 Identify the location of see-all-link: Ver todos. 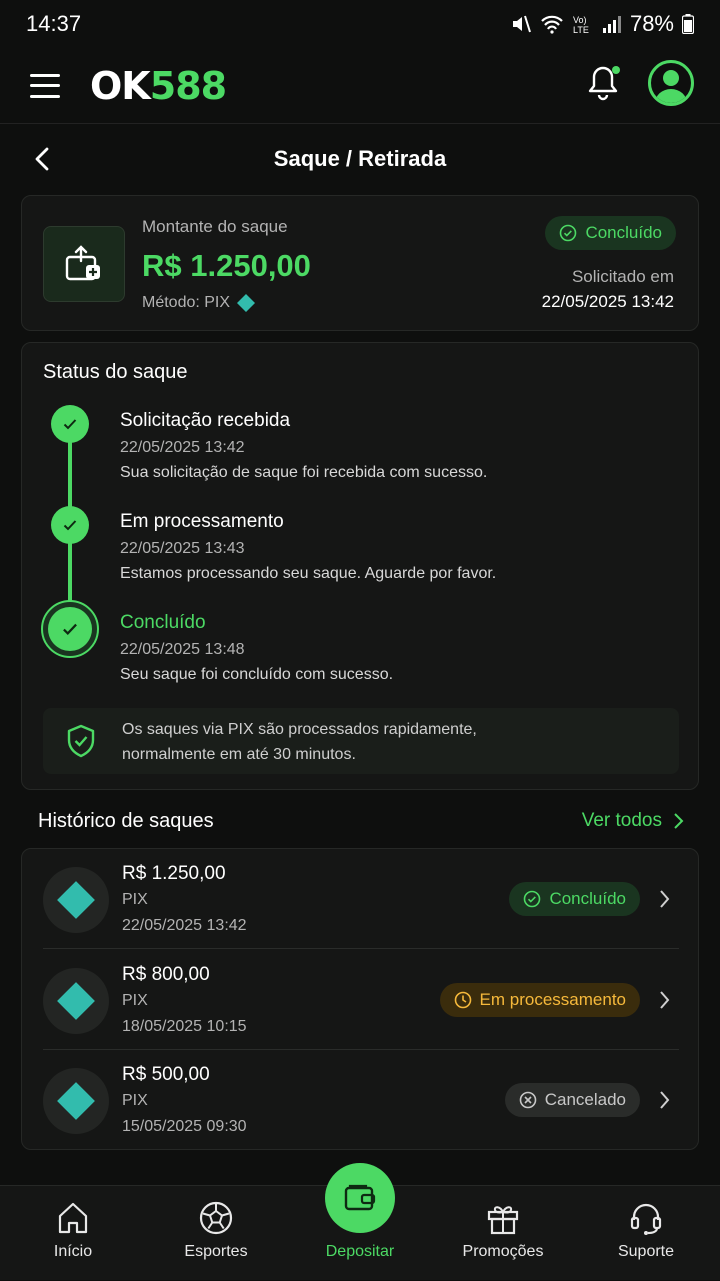
(633, 821).